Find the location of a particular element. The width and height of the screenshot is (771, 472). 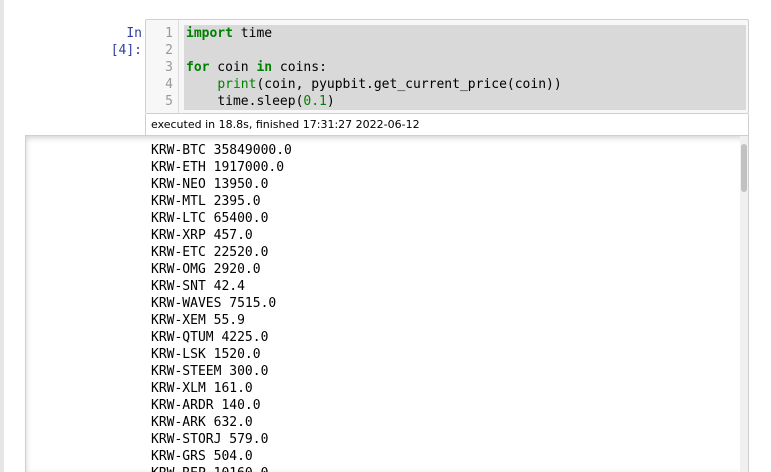

output-line: KRW-NEO 13950.0 is located at coordinates (210, 184).